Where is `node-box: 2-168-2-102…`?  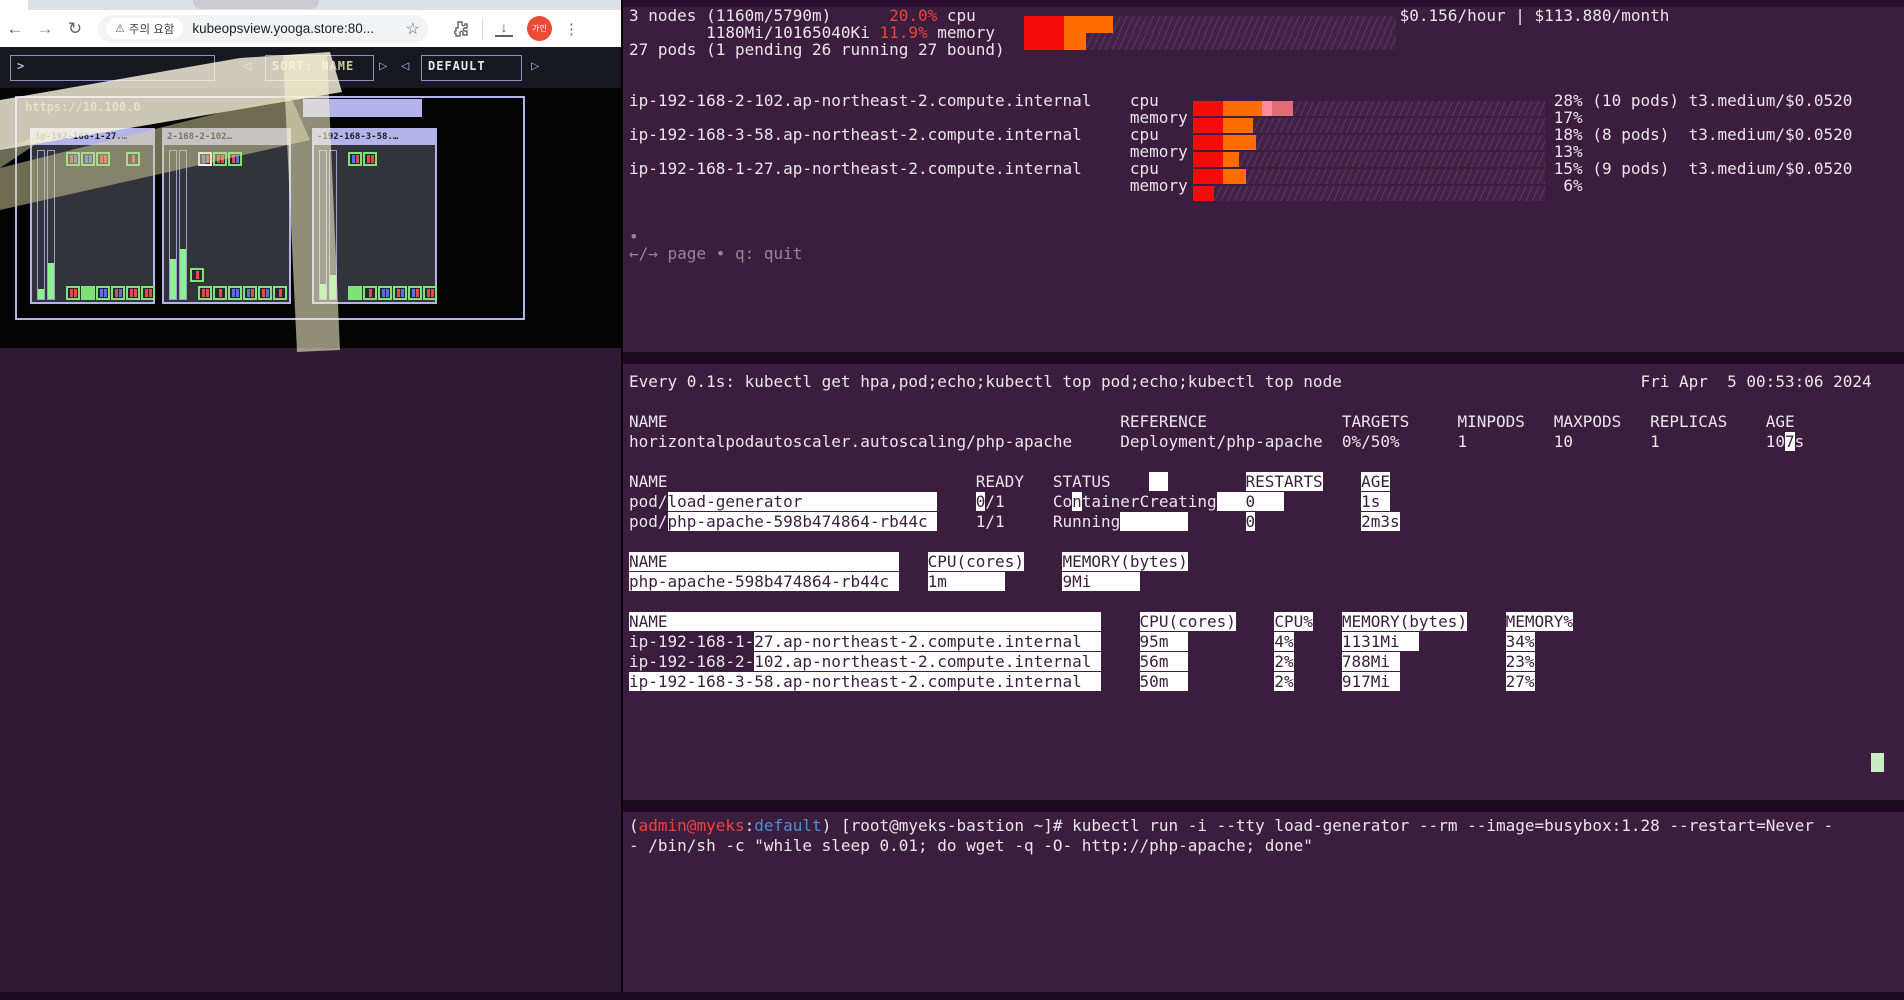 node-box: 2-168-2-102… is located at coordinates (226, 216).